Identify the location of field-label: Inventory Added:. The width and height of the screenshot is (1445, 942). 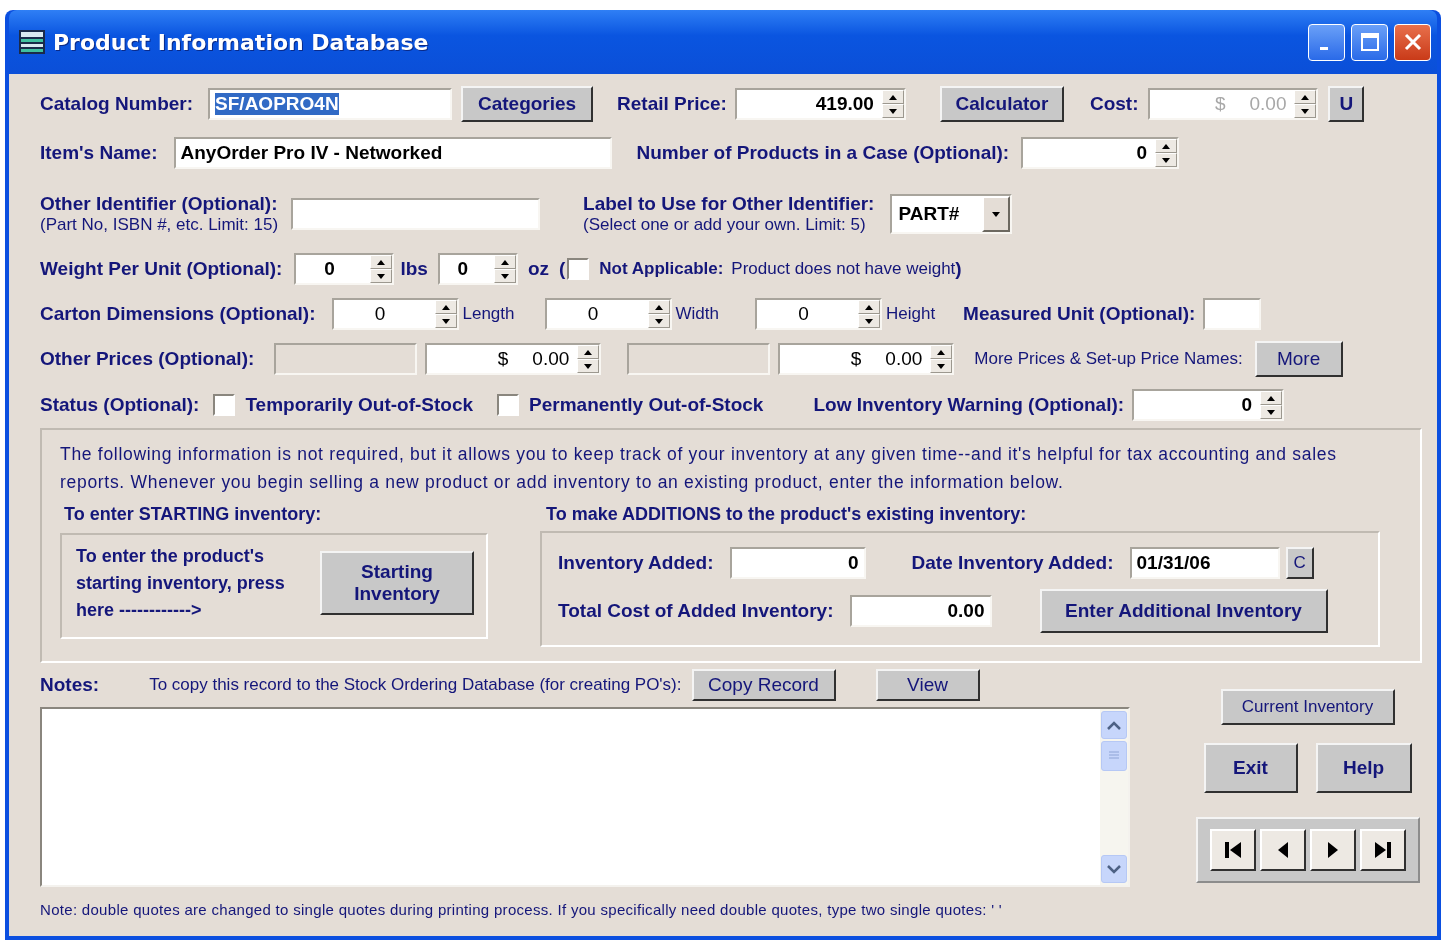
(636, 563).